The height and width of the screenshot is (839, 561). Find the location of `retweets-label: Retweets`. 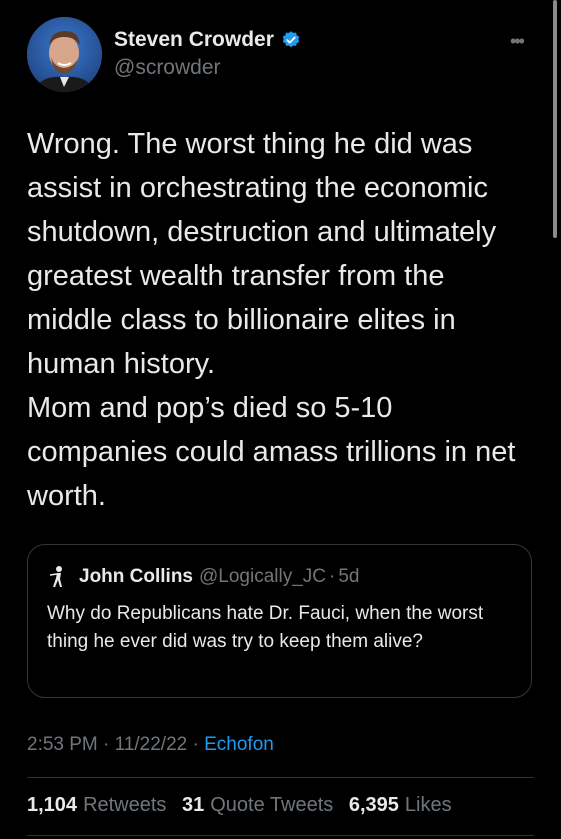

retweets-label: Retweets is located at coordinates (125, 805).